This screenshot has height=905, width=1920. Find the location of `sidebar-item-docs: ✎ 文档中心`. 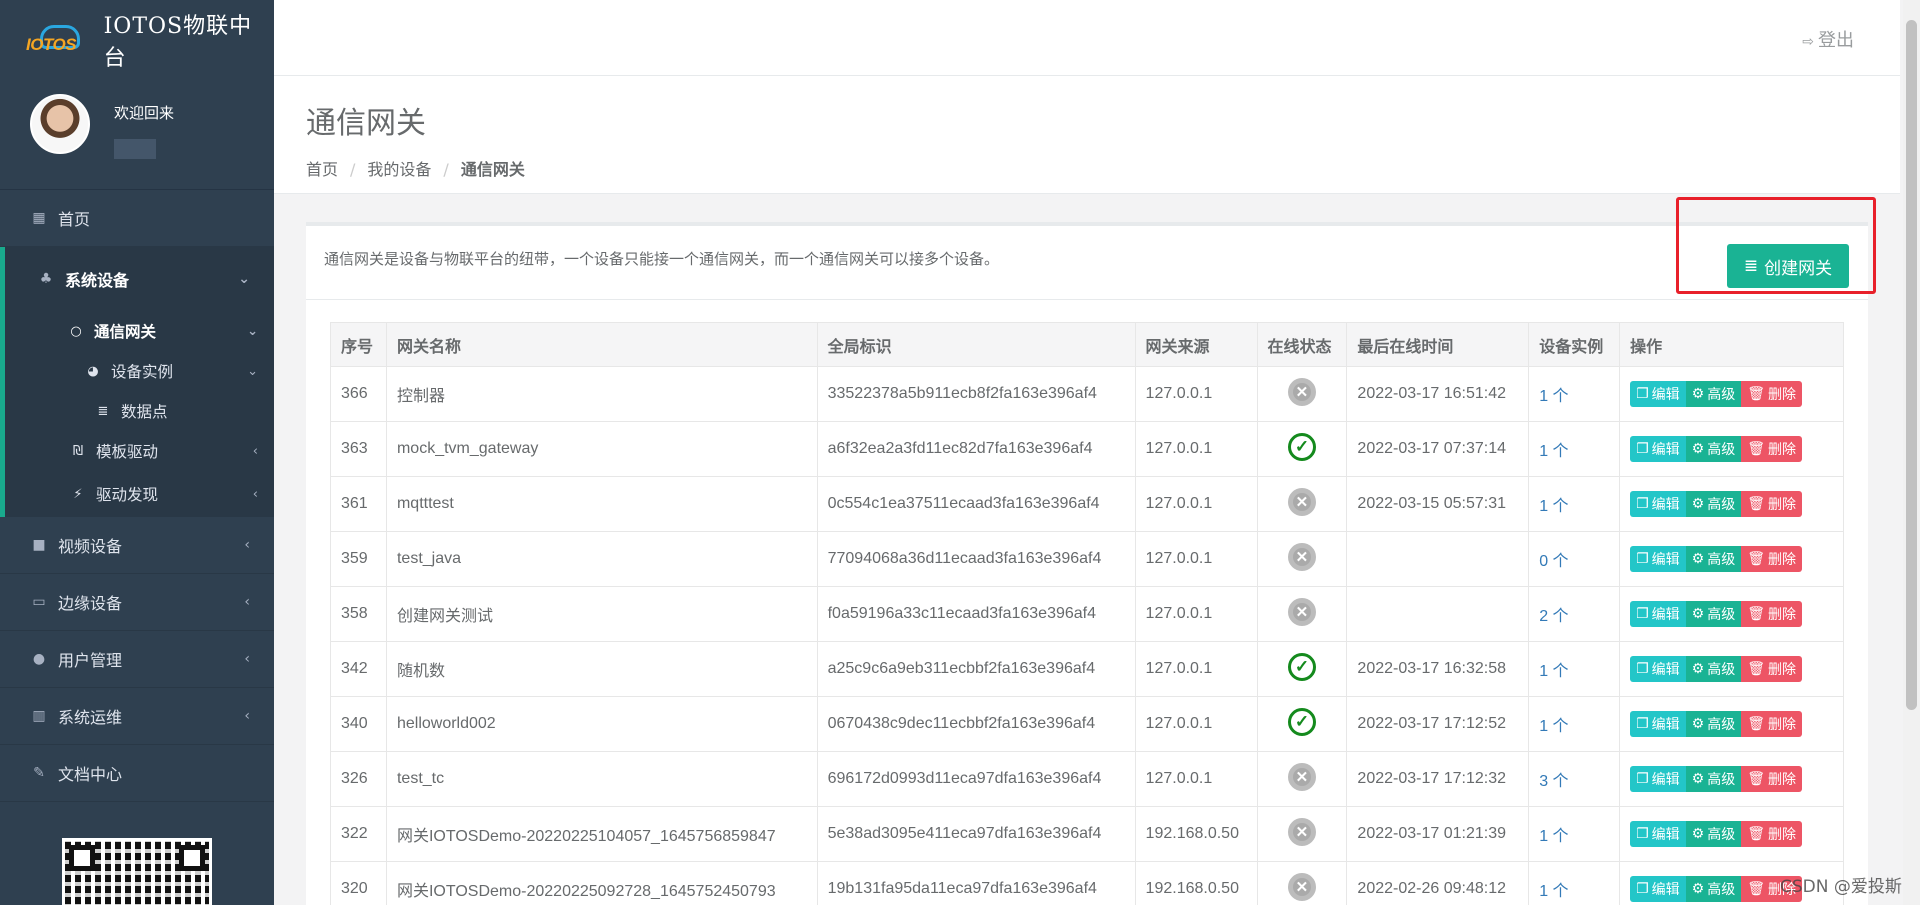

sidebar-item-docs: ✎ 文档中心 is located at coordinates (137, 773).